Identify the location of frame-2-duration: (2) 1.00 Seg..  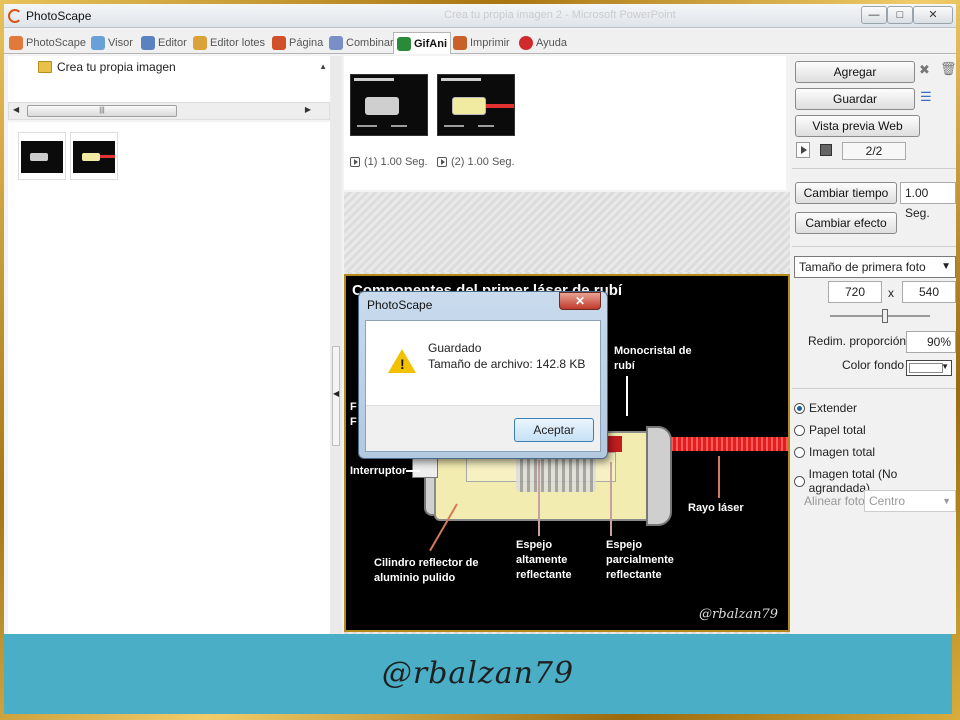
(476, 162).